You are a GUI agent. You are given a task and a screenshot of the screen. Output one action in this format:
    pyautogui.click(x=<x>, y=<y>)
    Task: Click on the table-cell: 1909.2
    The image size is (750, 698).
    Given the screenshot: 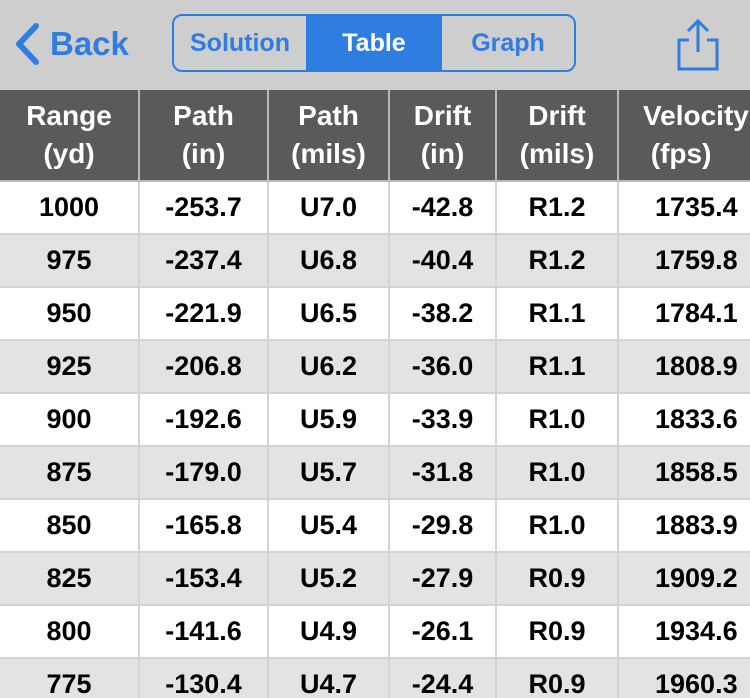 What is the action you would take?
    pyautogui.click(x=683, y=579)
    